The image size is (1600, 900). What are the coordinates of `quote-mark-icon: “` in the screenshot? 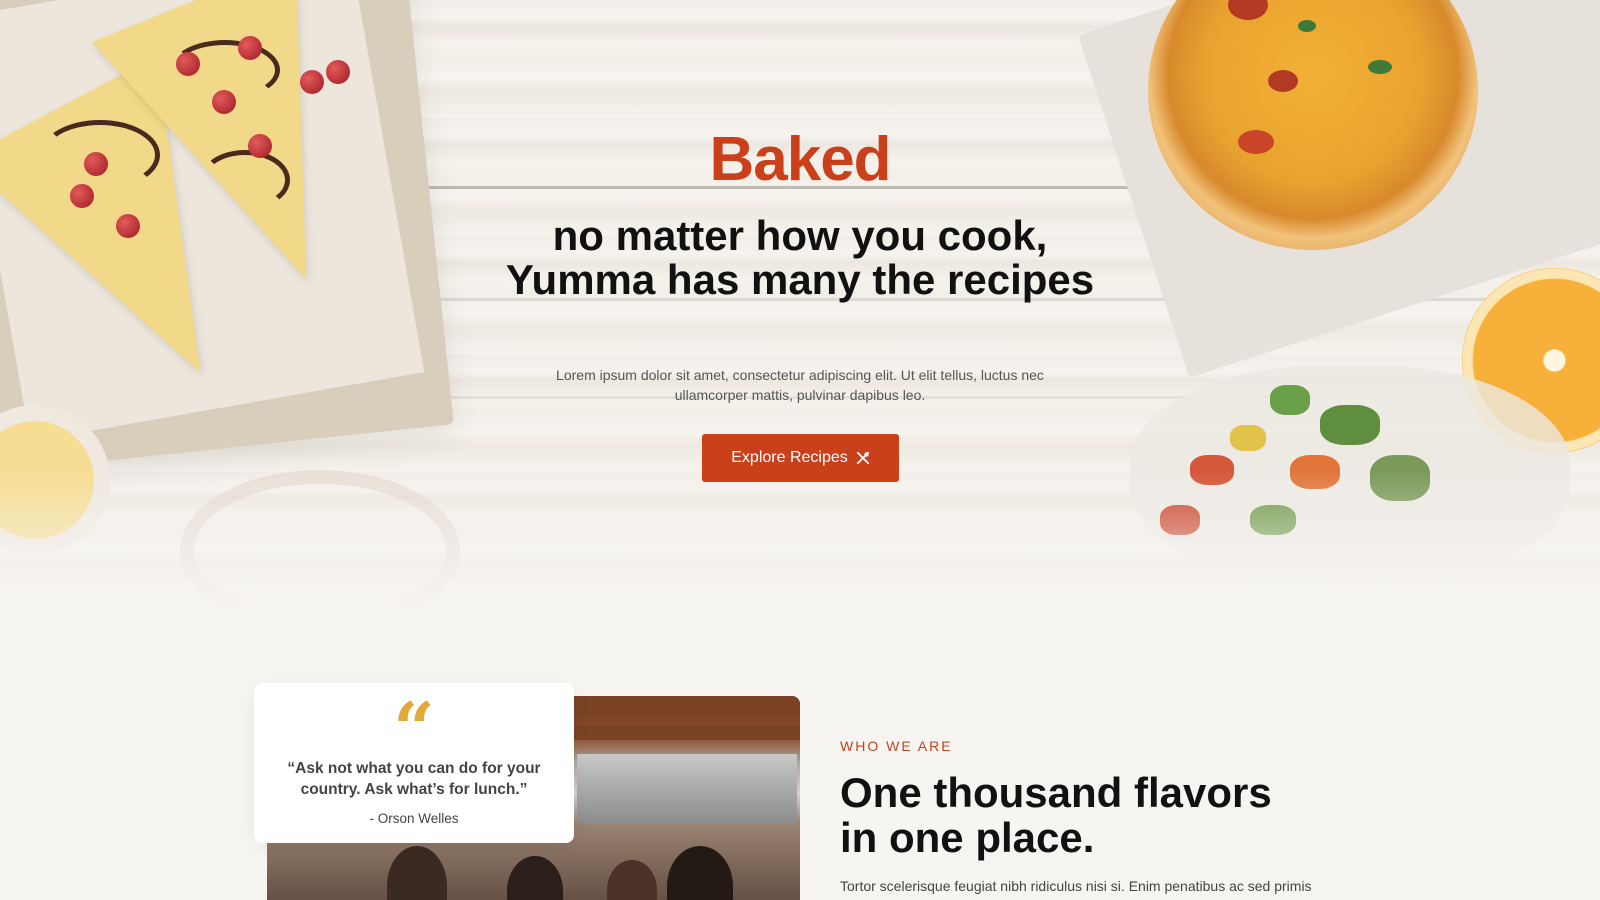 It's located at (414, 728).